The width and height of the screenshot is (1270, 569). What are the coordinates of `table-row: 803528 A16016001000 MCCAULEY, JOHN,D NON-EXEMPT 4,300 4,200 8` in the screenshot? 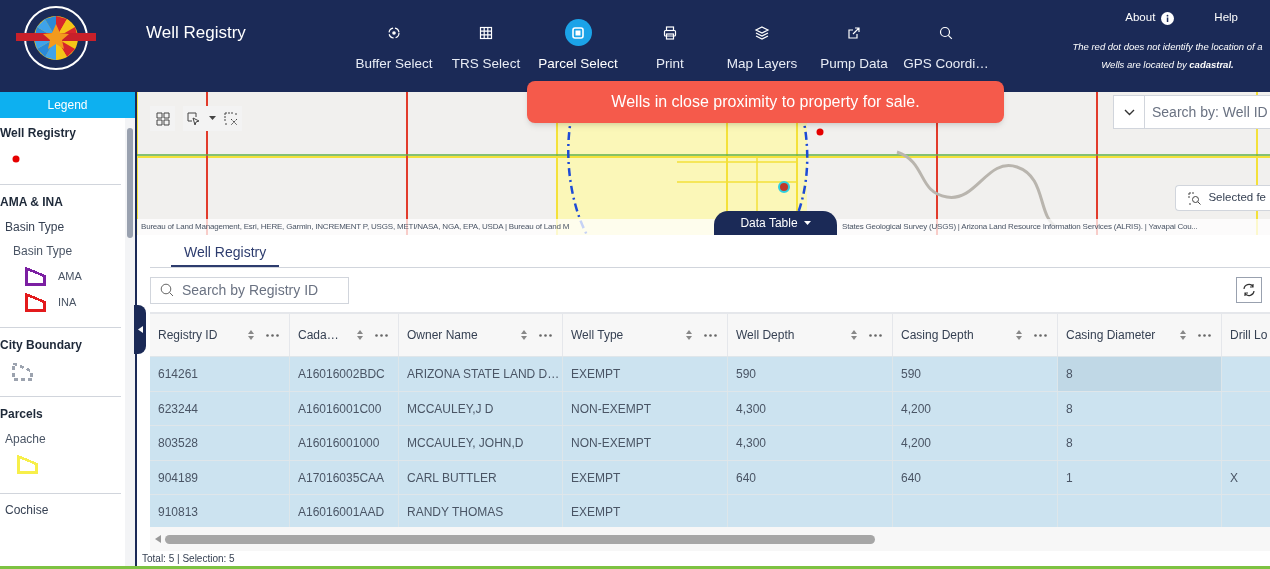 It's located at (710, 442).